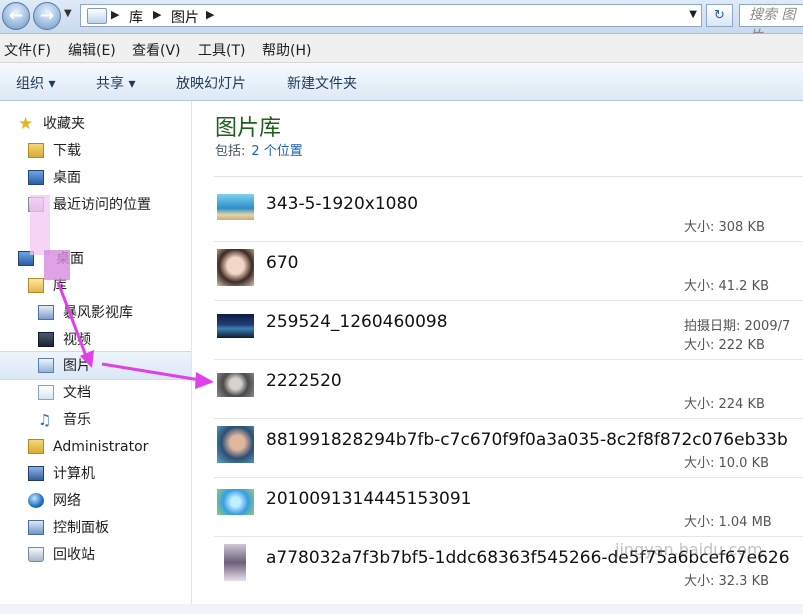 The height and width of the screenshot is (614, 803). Describe the element at coordinates (95, 365) in the screenshot. I see `nav-selection-highlight` at that location.